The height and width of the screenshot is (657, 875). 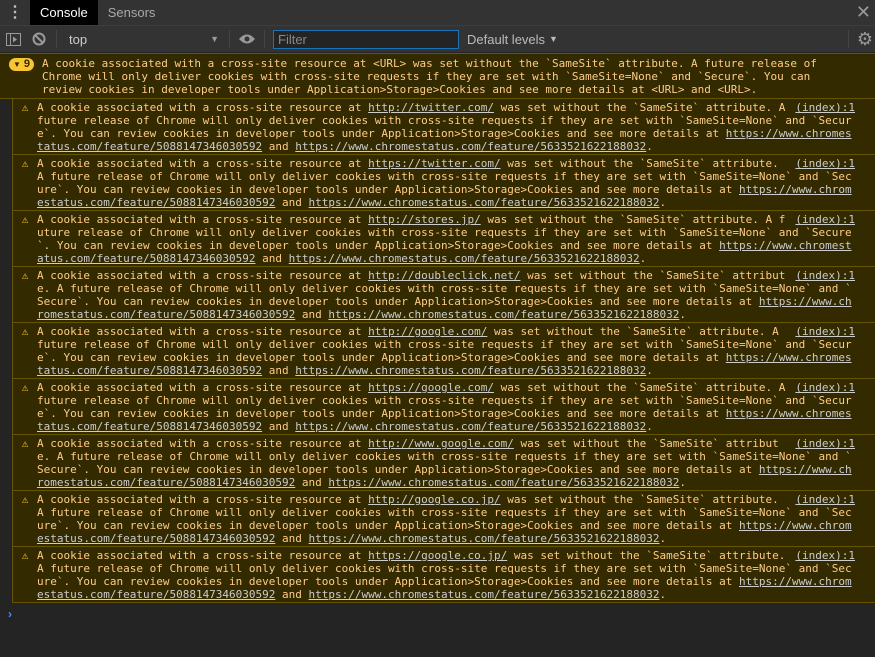 What do you see at coordinates (431, 387) in the screenshot?
I see `resource-url-link: https://google.com/` at bounding box center [431, 387].